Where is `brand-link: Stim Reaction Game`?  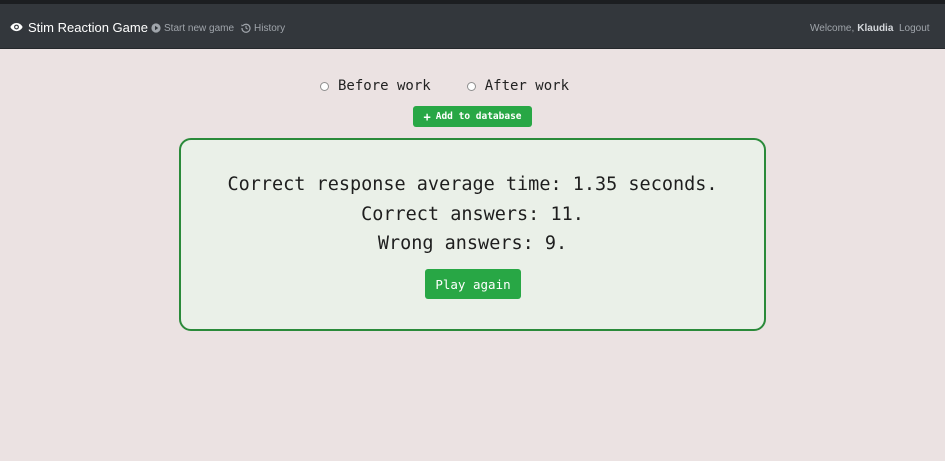
brand-link: Stim Reaction Game is located at coordinates (79, 27).